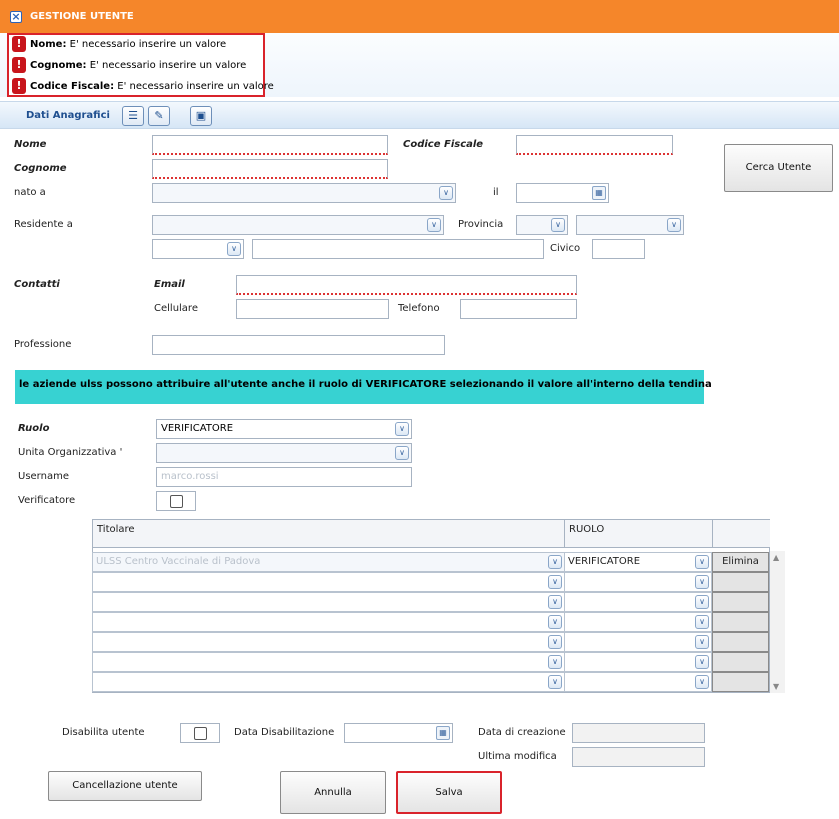  Describe the element at coordinates (618, 249) in the screenshot. I see `civico-input` at that location.